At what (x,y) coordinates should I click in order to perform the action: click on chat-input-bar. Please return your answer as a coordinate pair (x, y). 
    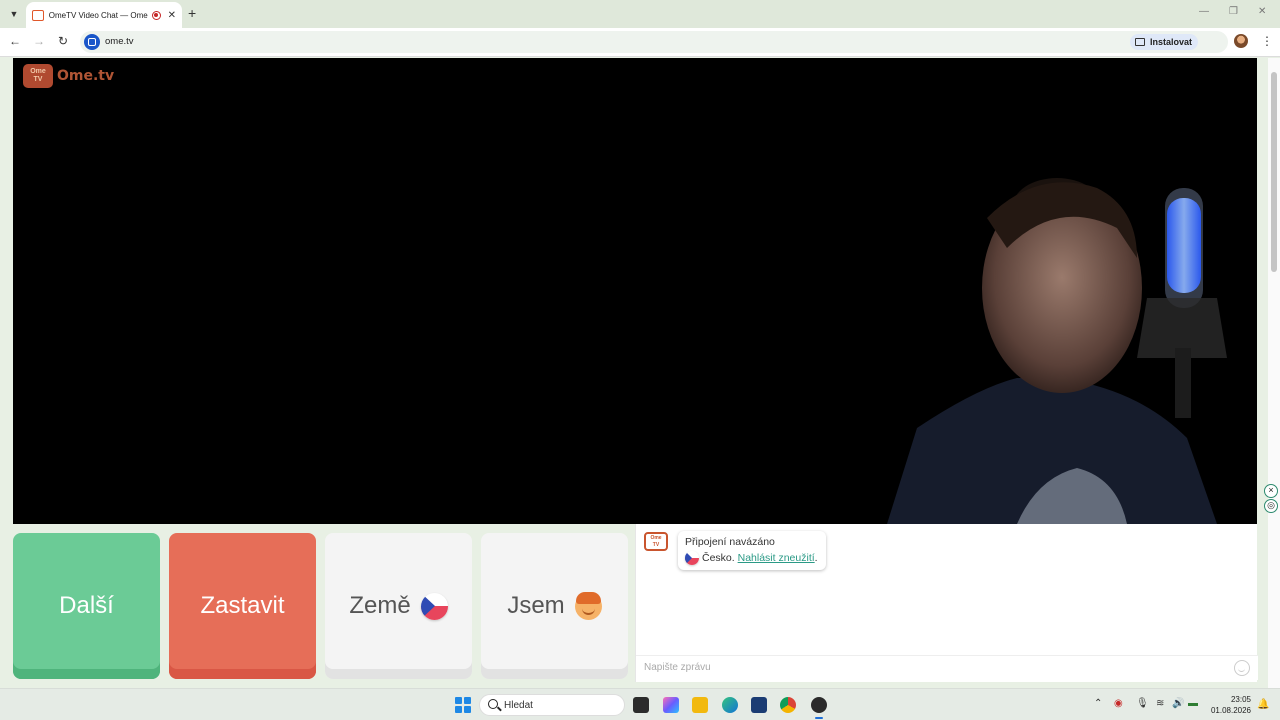
    Looking at the image, I should click on (947, 667).